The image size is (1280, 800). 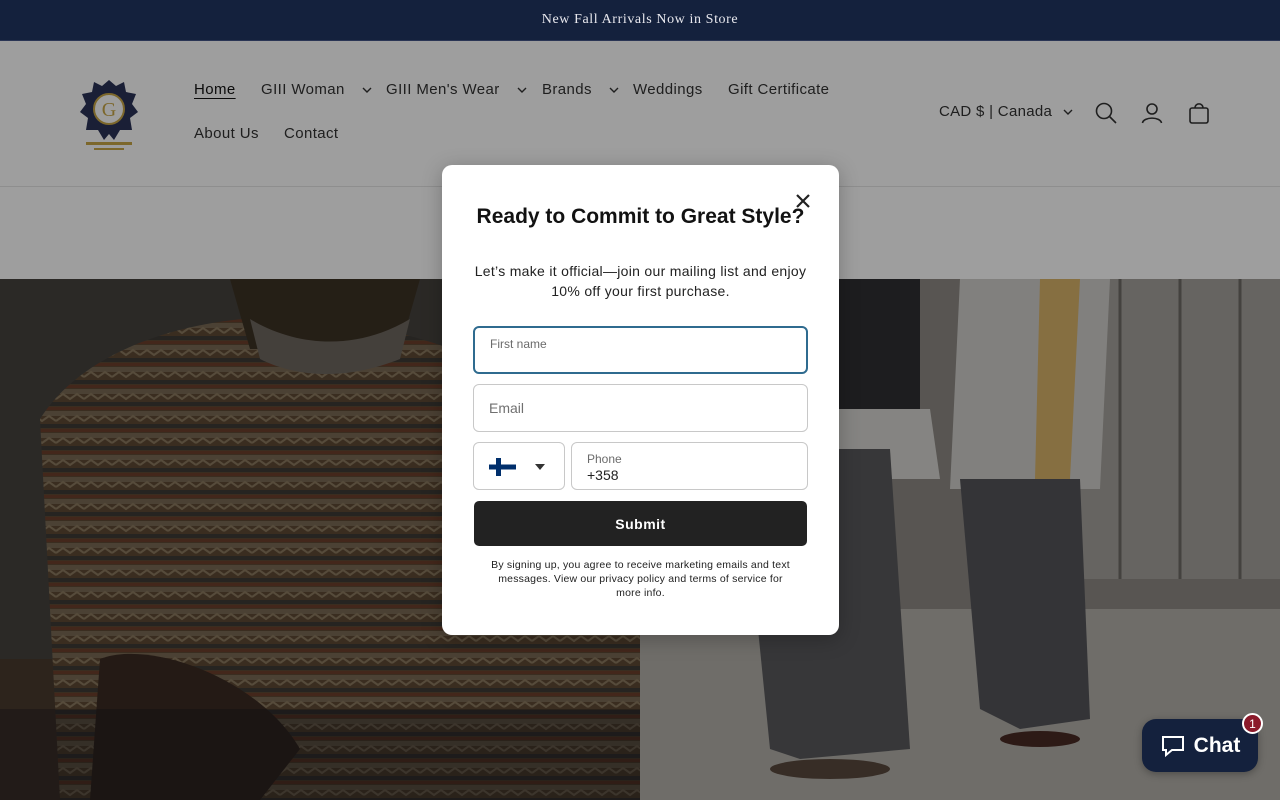 I want to click on country-code-select, so click(x=519, y=466).